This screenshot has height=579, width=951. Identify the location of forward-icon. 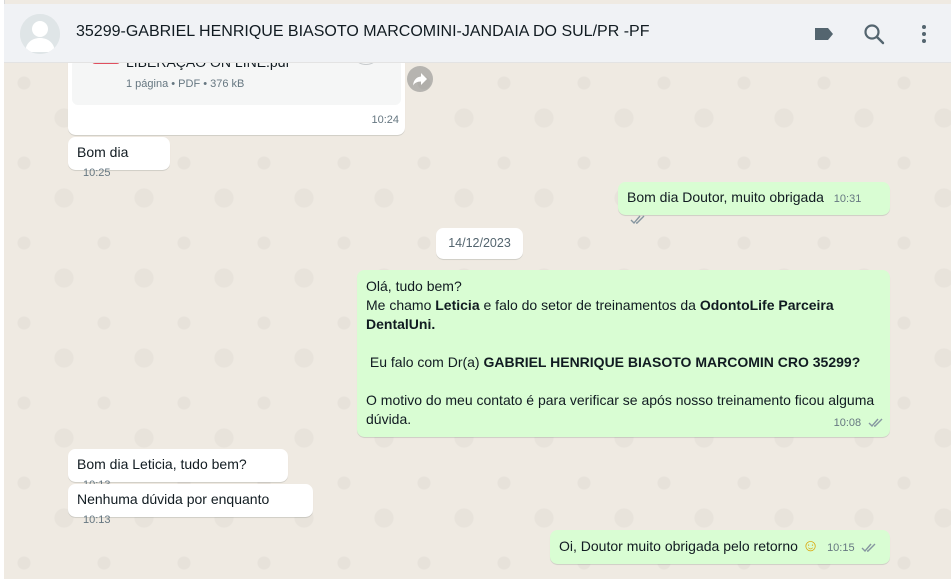
(420, 79).